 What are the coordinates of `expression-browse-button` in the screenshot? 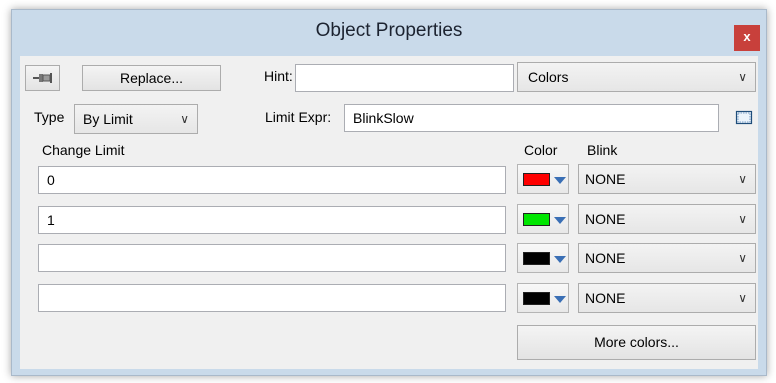 It's located at (744, 118).